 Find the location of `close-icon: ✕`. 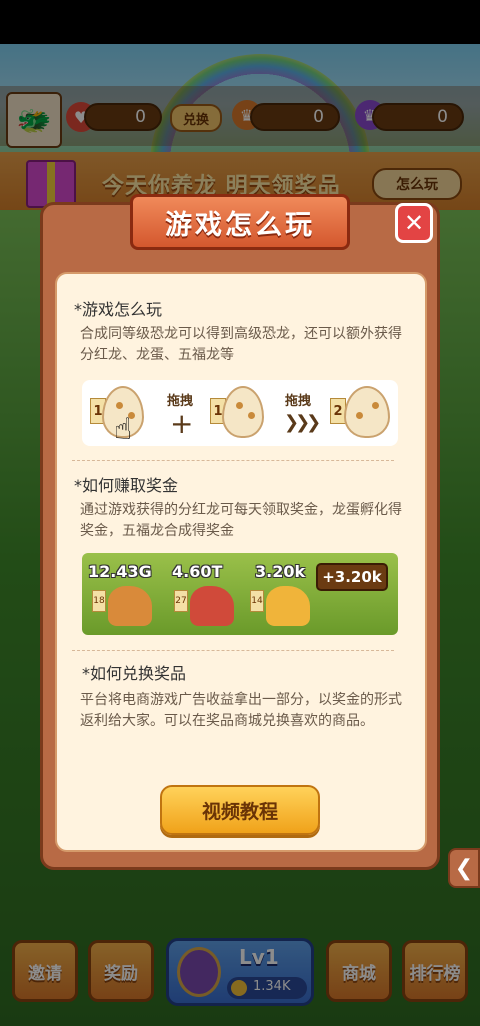

close-icon: ✕ is located at coordinates (414, 223).